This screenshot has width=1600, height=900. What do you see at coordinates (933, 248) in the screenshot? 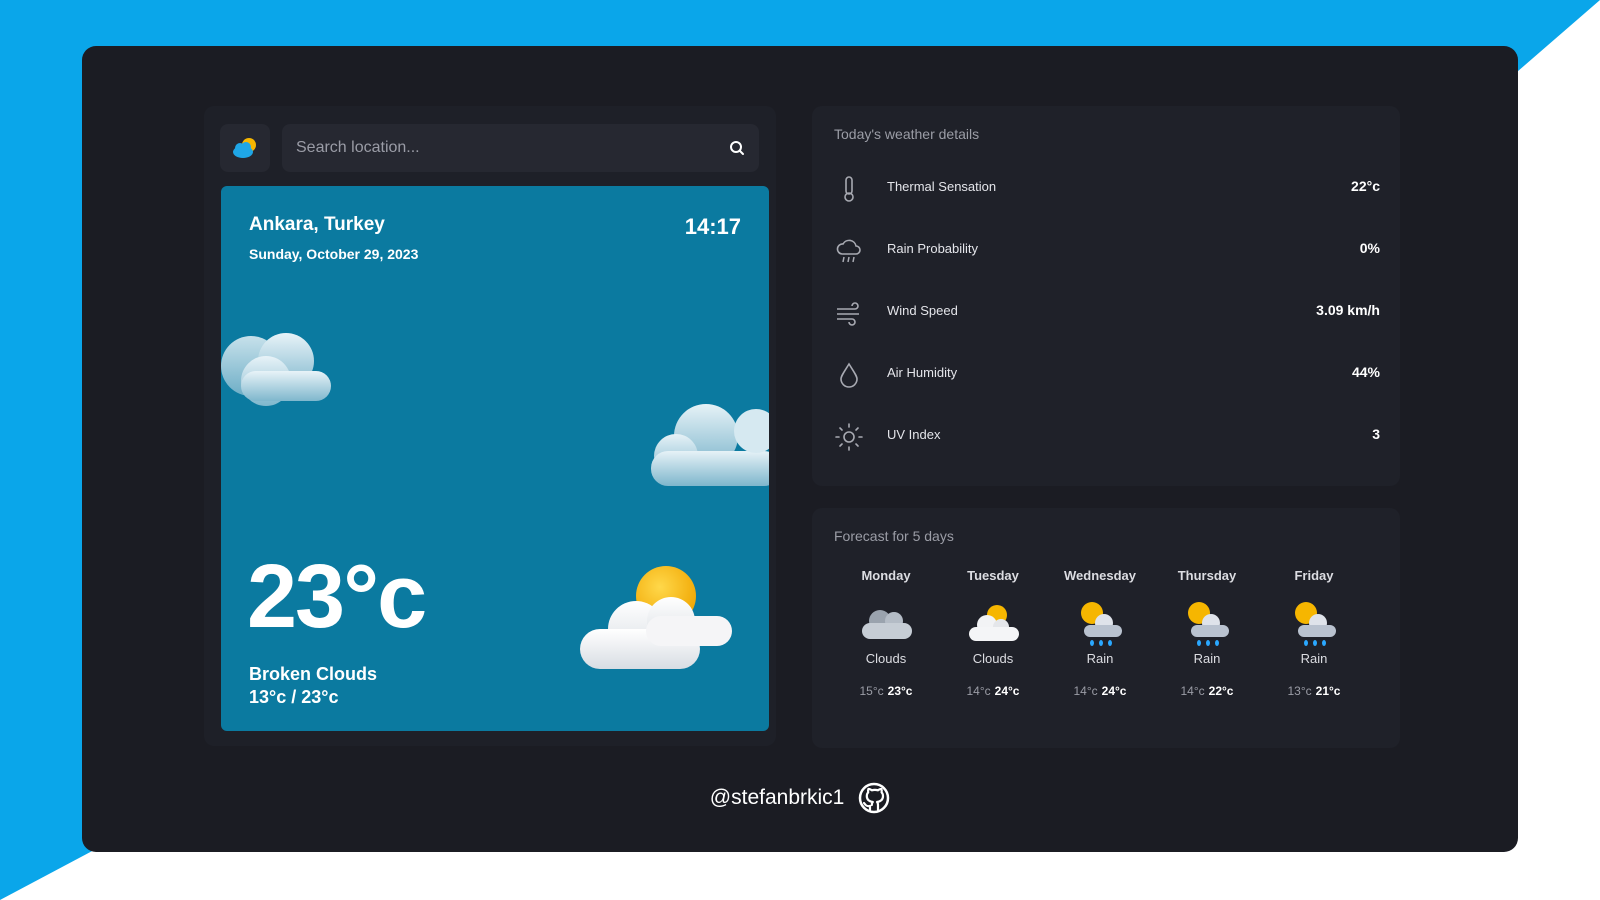
I see `detail-label: Rain Probability` at bounding box center [933, 248].